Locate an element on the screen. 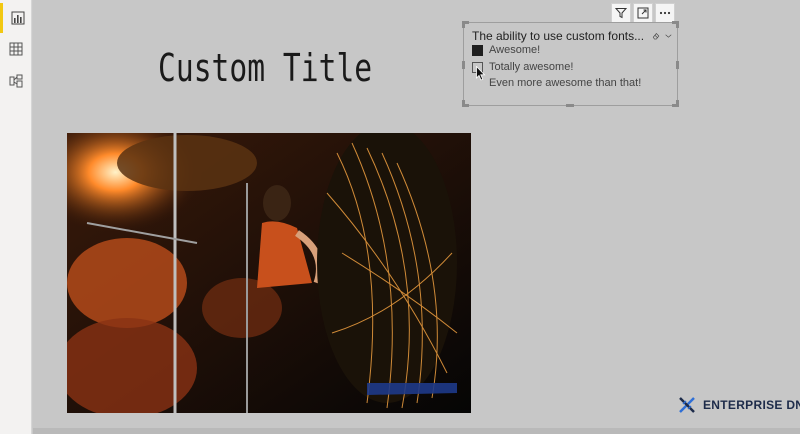  slicer-item-awesome: Awesome! is located at coordinates (506, 50).